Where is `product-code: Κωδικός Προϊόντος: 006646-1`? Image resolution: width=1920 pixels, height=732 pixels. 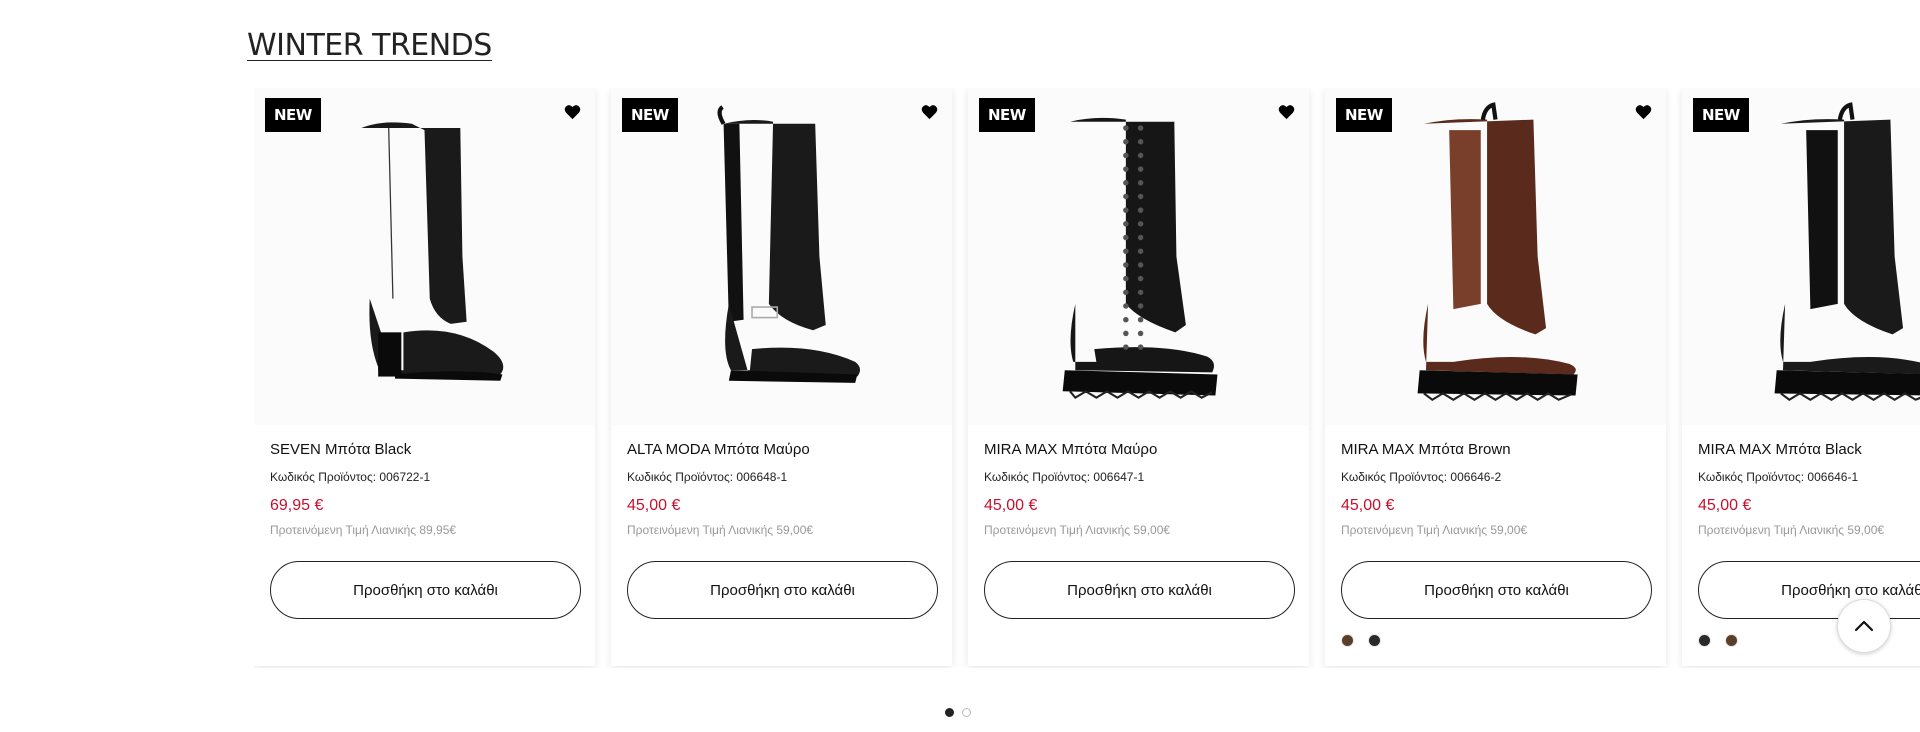 product-code: Κωδικός Προϊόντος: 006646-1 is located at coordinates (1778, 477).